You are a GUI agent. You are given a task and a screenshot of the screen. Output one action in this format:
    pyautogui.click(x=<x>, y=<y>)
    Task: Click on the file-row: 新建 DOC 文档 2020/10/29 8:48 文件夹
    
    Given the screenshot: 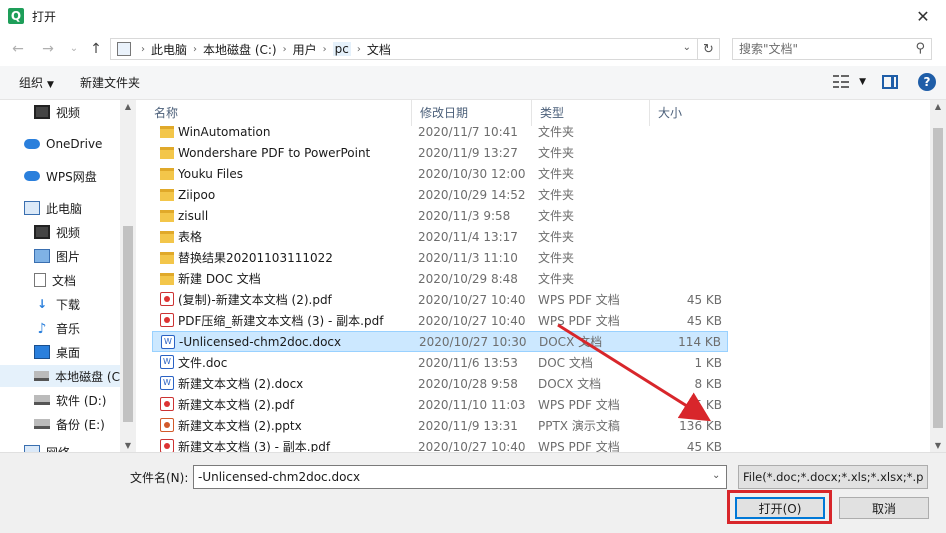 What is the action you would take?
    pyautogui.click(x=440, y=278)
    